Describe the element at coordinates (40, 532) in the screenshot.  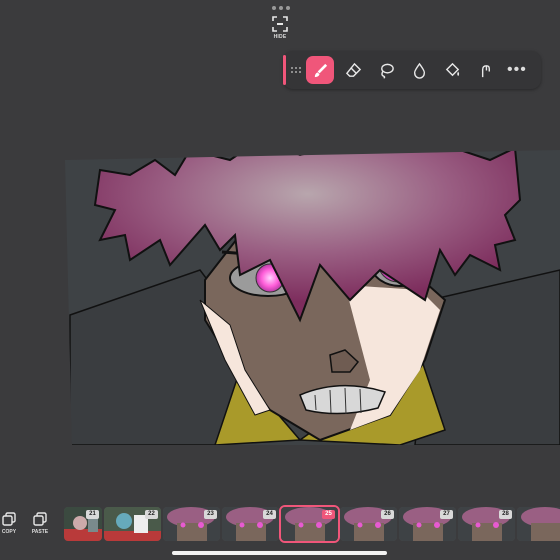
I see `paste-label: PASTE` at that location.